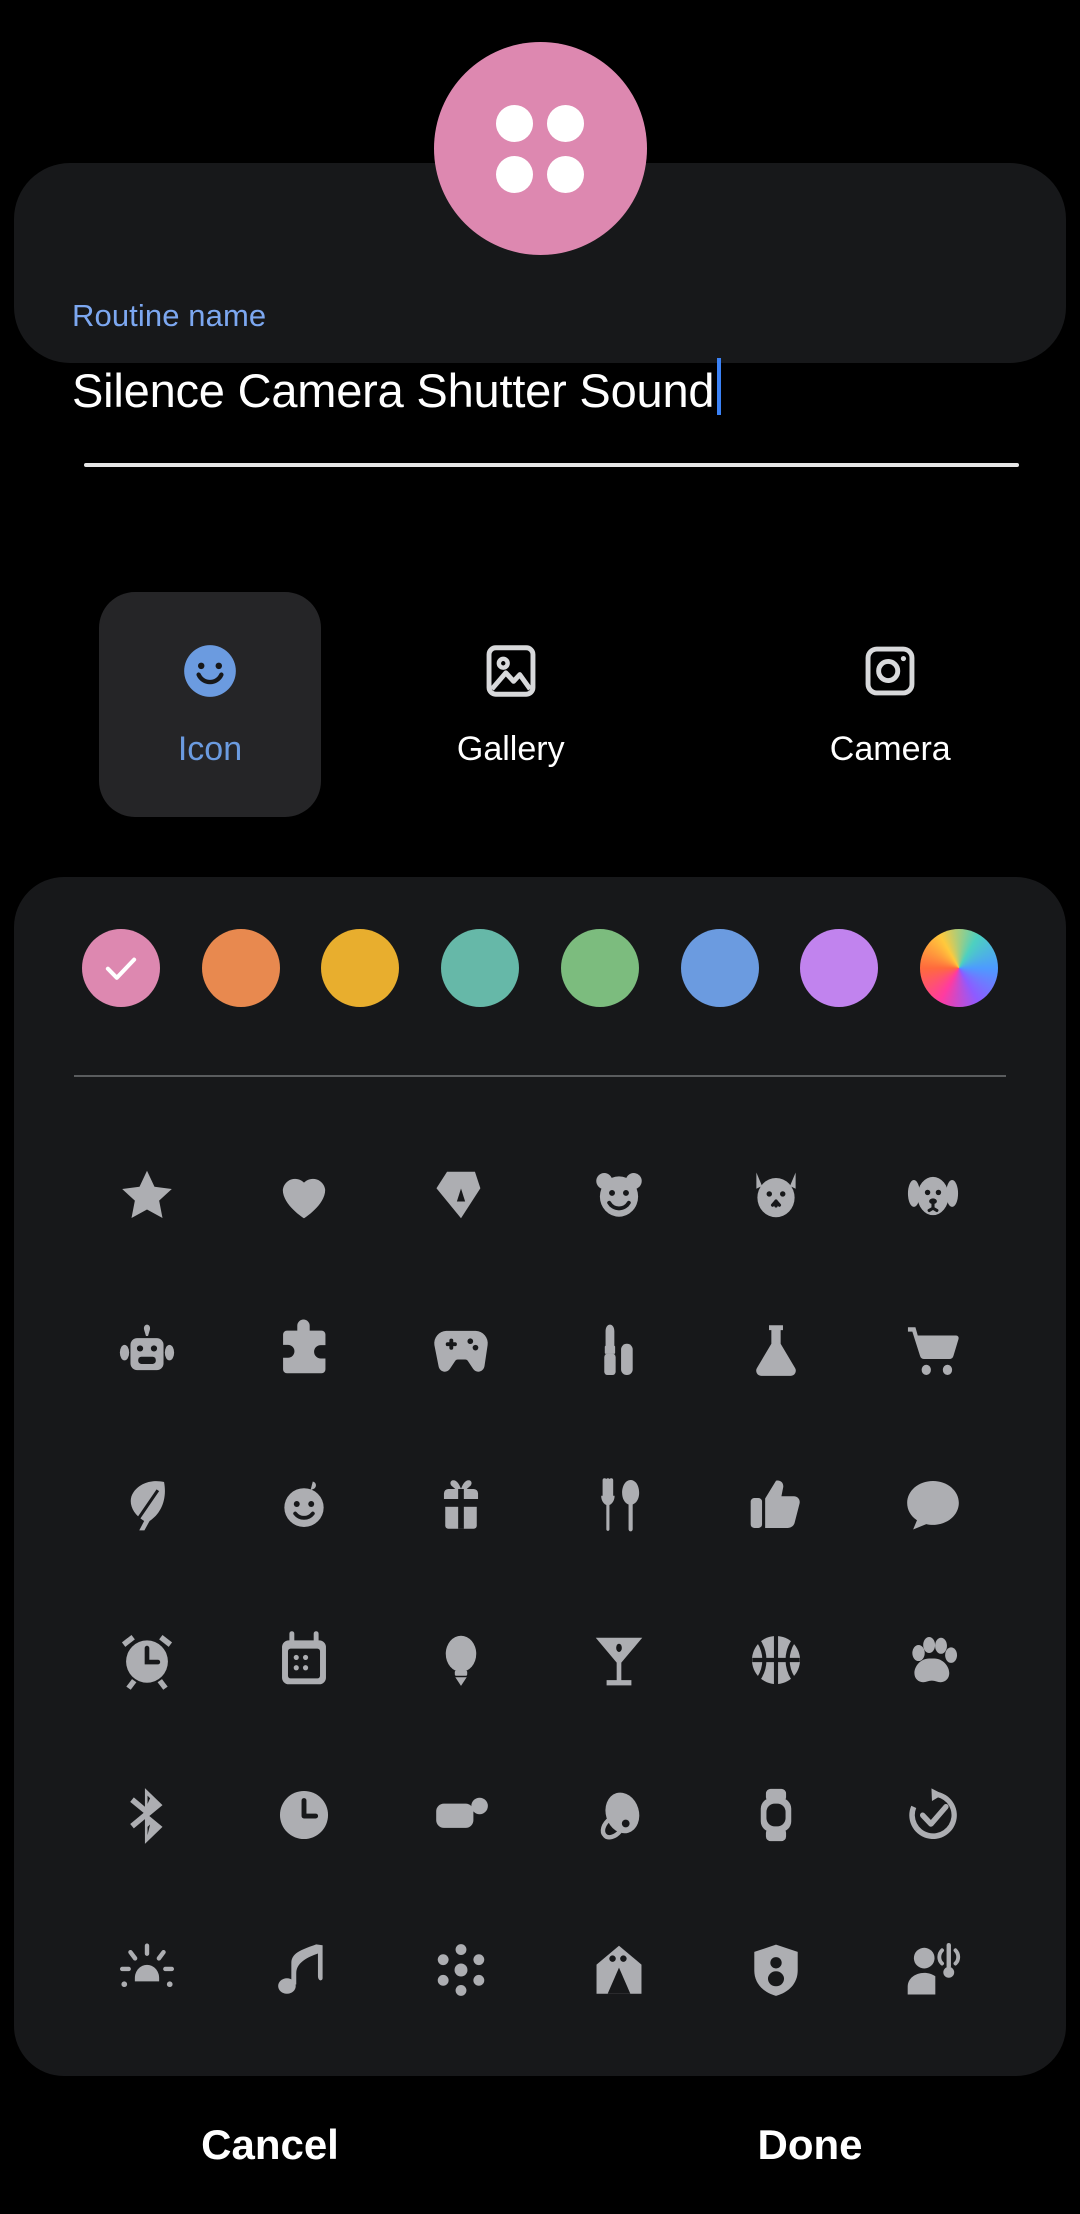 The width and height of the screenshot is (1080, 2214). I want to click on icon-cell-star, so click(146, 1194).